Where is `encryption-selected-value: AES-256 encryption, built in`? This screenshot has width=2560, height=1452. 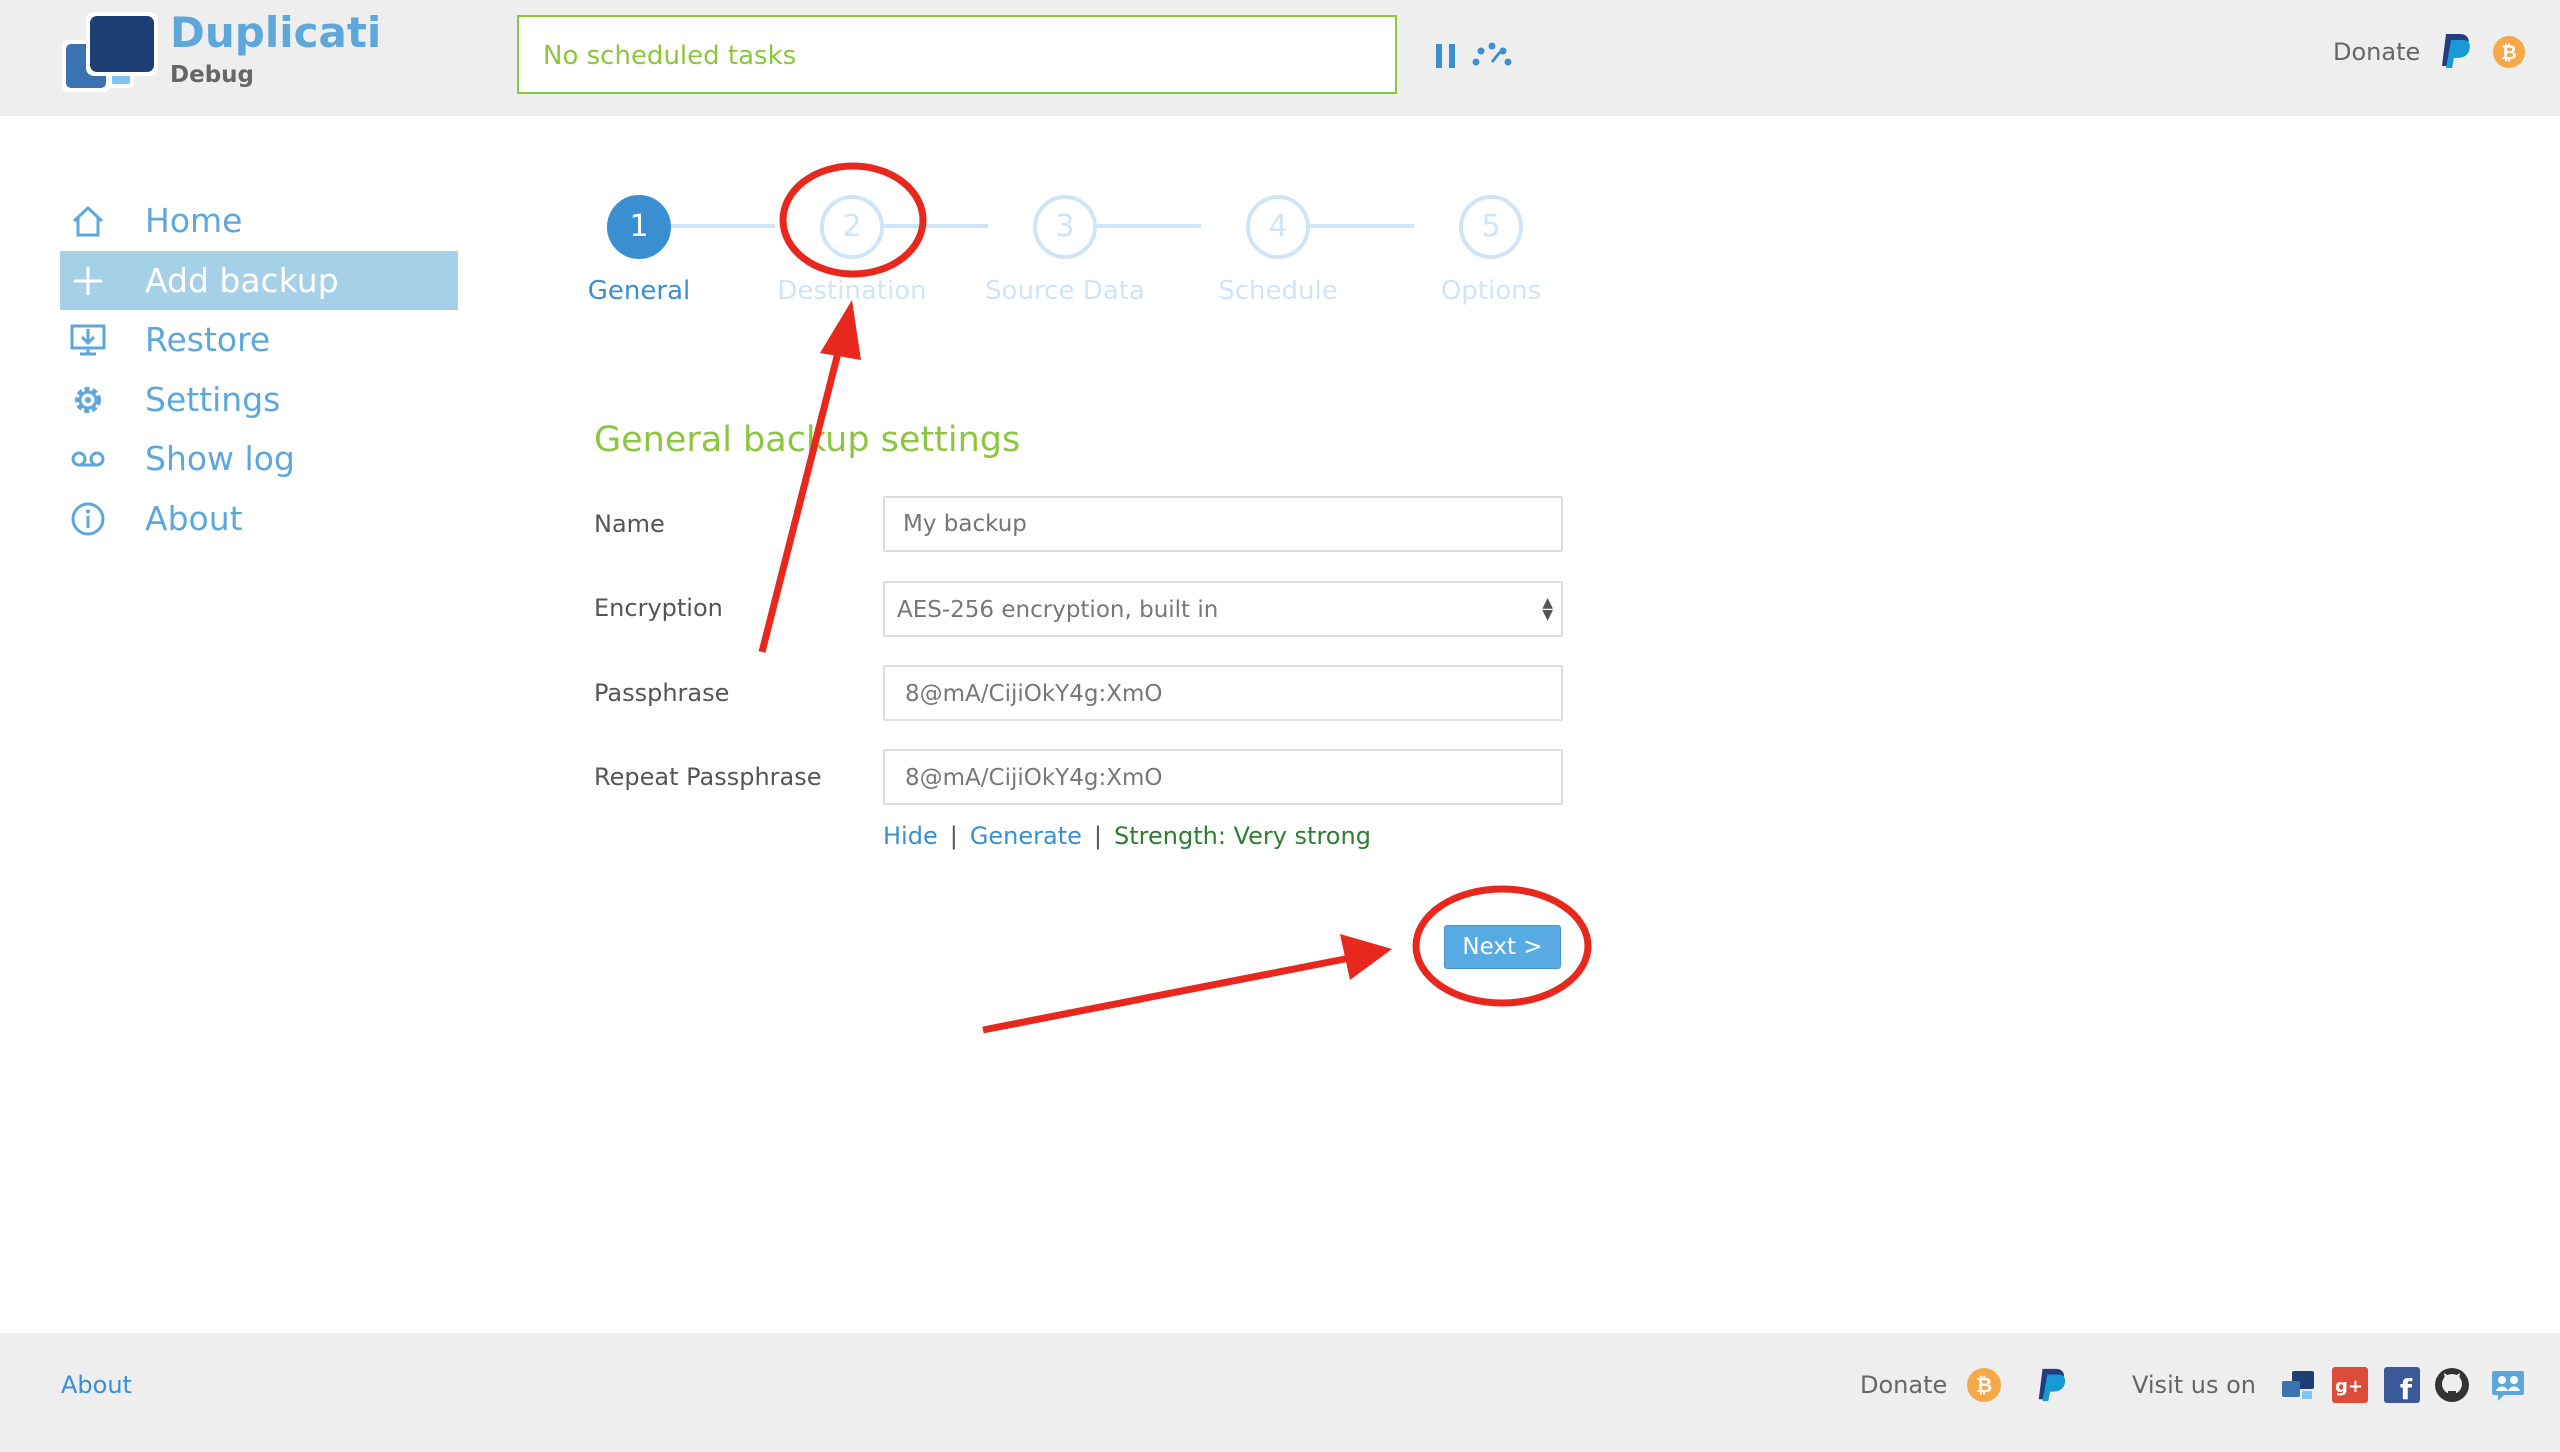
encryption-selected-value: AES-256 encryption, built in is located at coordinates (1058, 610).